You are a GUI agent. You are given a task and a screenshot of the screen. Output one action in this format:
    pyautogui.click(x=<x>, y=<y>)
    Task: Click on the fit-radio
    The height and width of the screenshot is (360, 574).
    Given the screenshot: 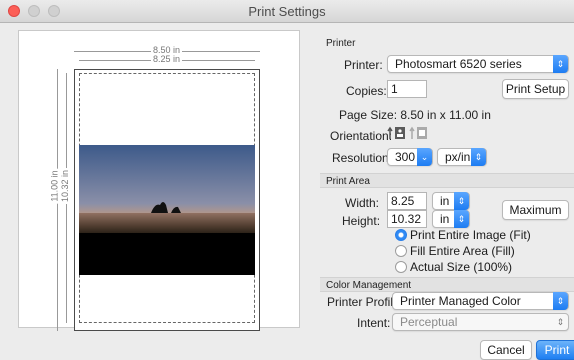 What is the action you would take?
    pyautogui.click(x=401, y=235)
    